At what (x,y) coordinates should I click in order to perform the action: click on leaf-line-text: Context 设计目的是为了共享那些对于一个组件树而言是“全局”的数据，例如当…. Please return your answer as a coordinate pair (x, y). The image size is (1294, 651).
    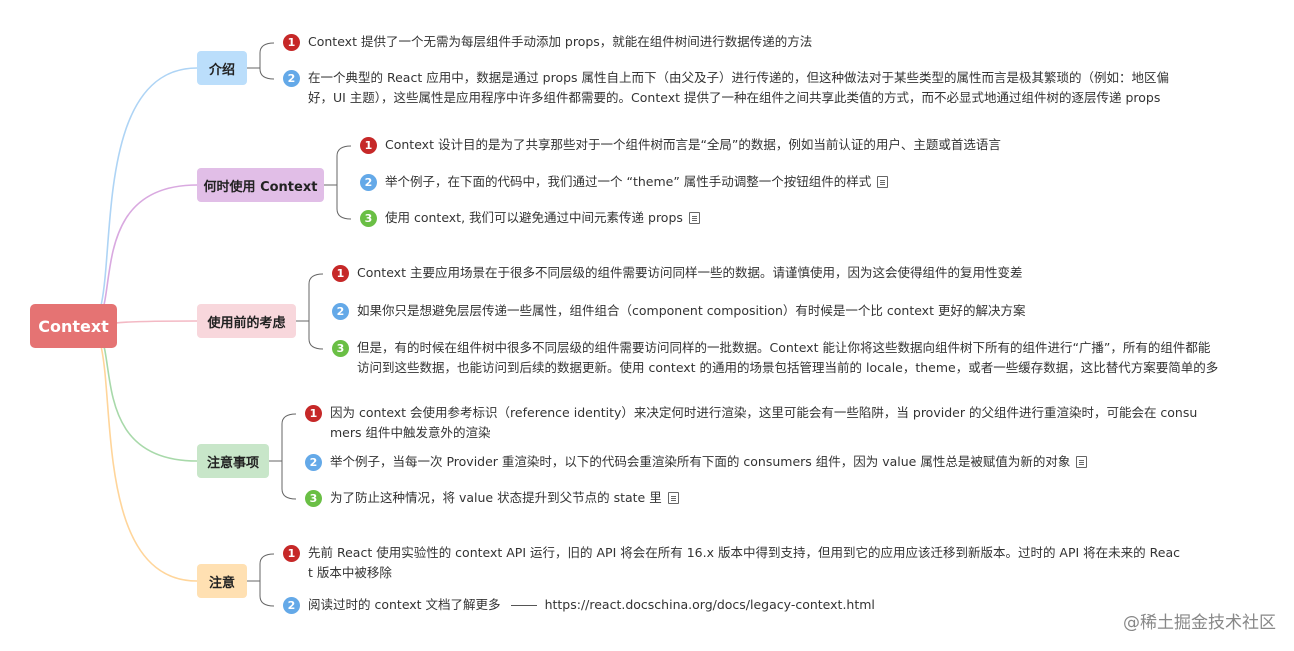
    Looking at the image, I should click on (693, 144).